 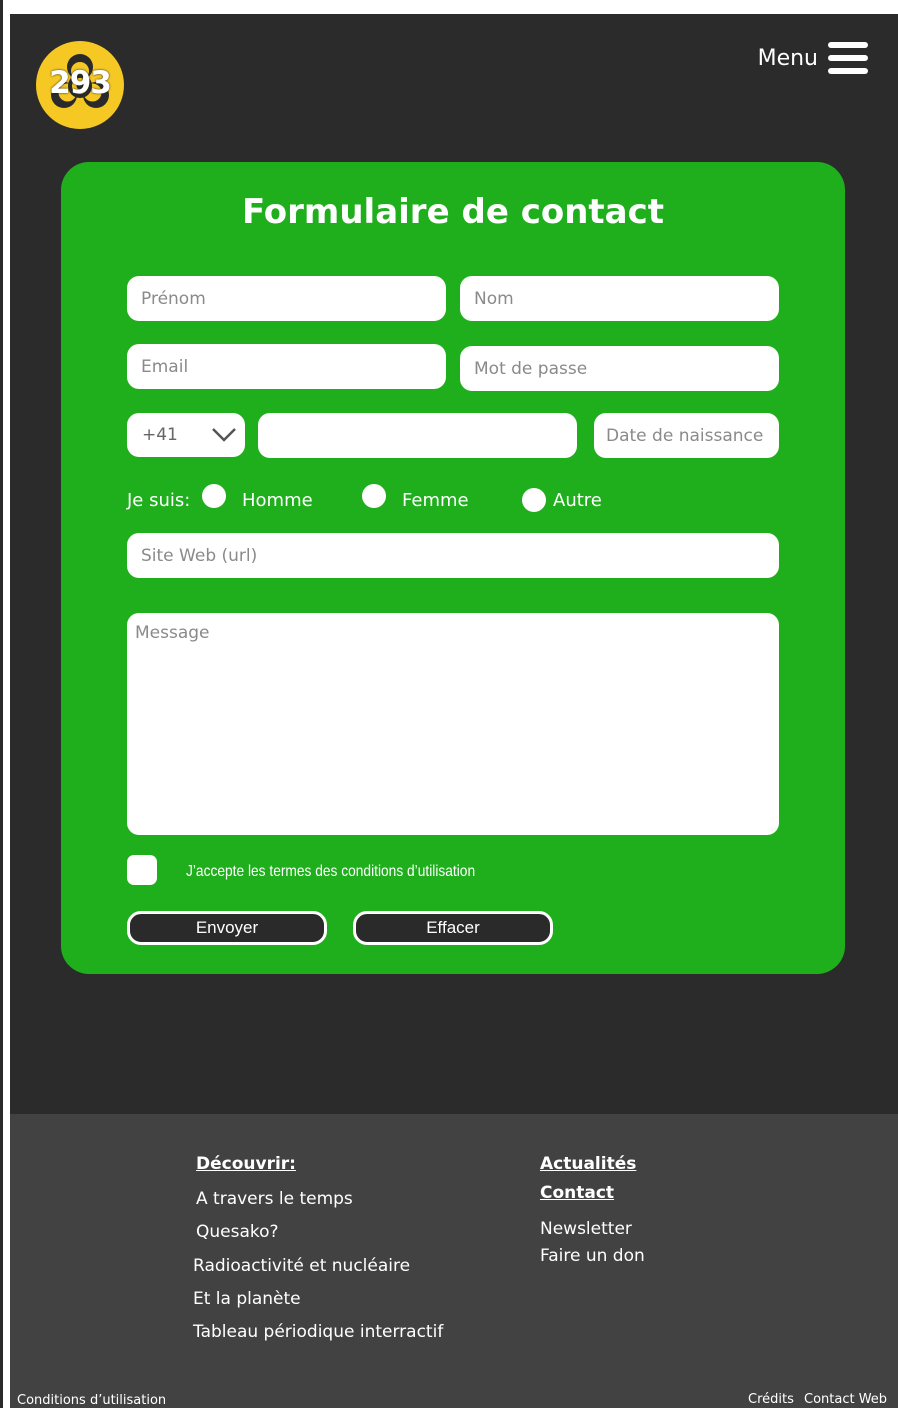 I want to click on footer-link: Quesako?, so click(x=237, y=1232).